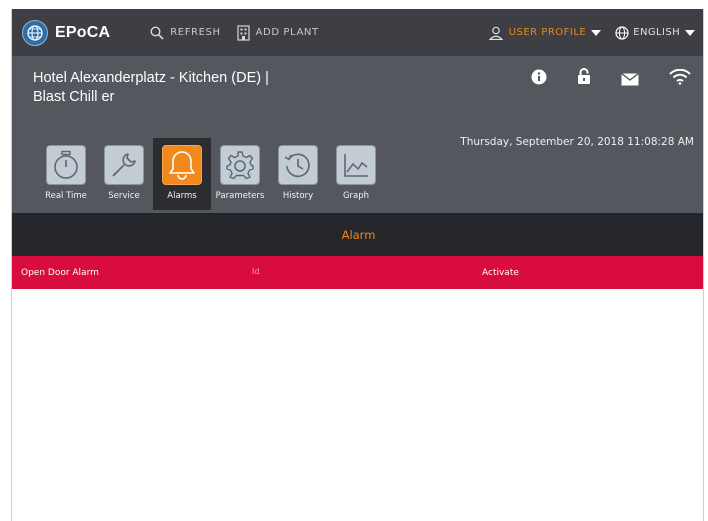 This screenshot has height=521, width=708. What do you see at coordinates (124, 165) in the screenshot?
I see `wrench-icon` at bounding box center [124, 165].